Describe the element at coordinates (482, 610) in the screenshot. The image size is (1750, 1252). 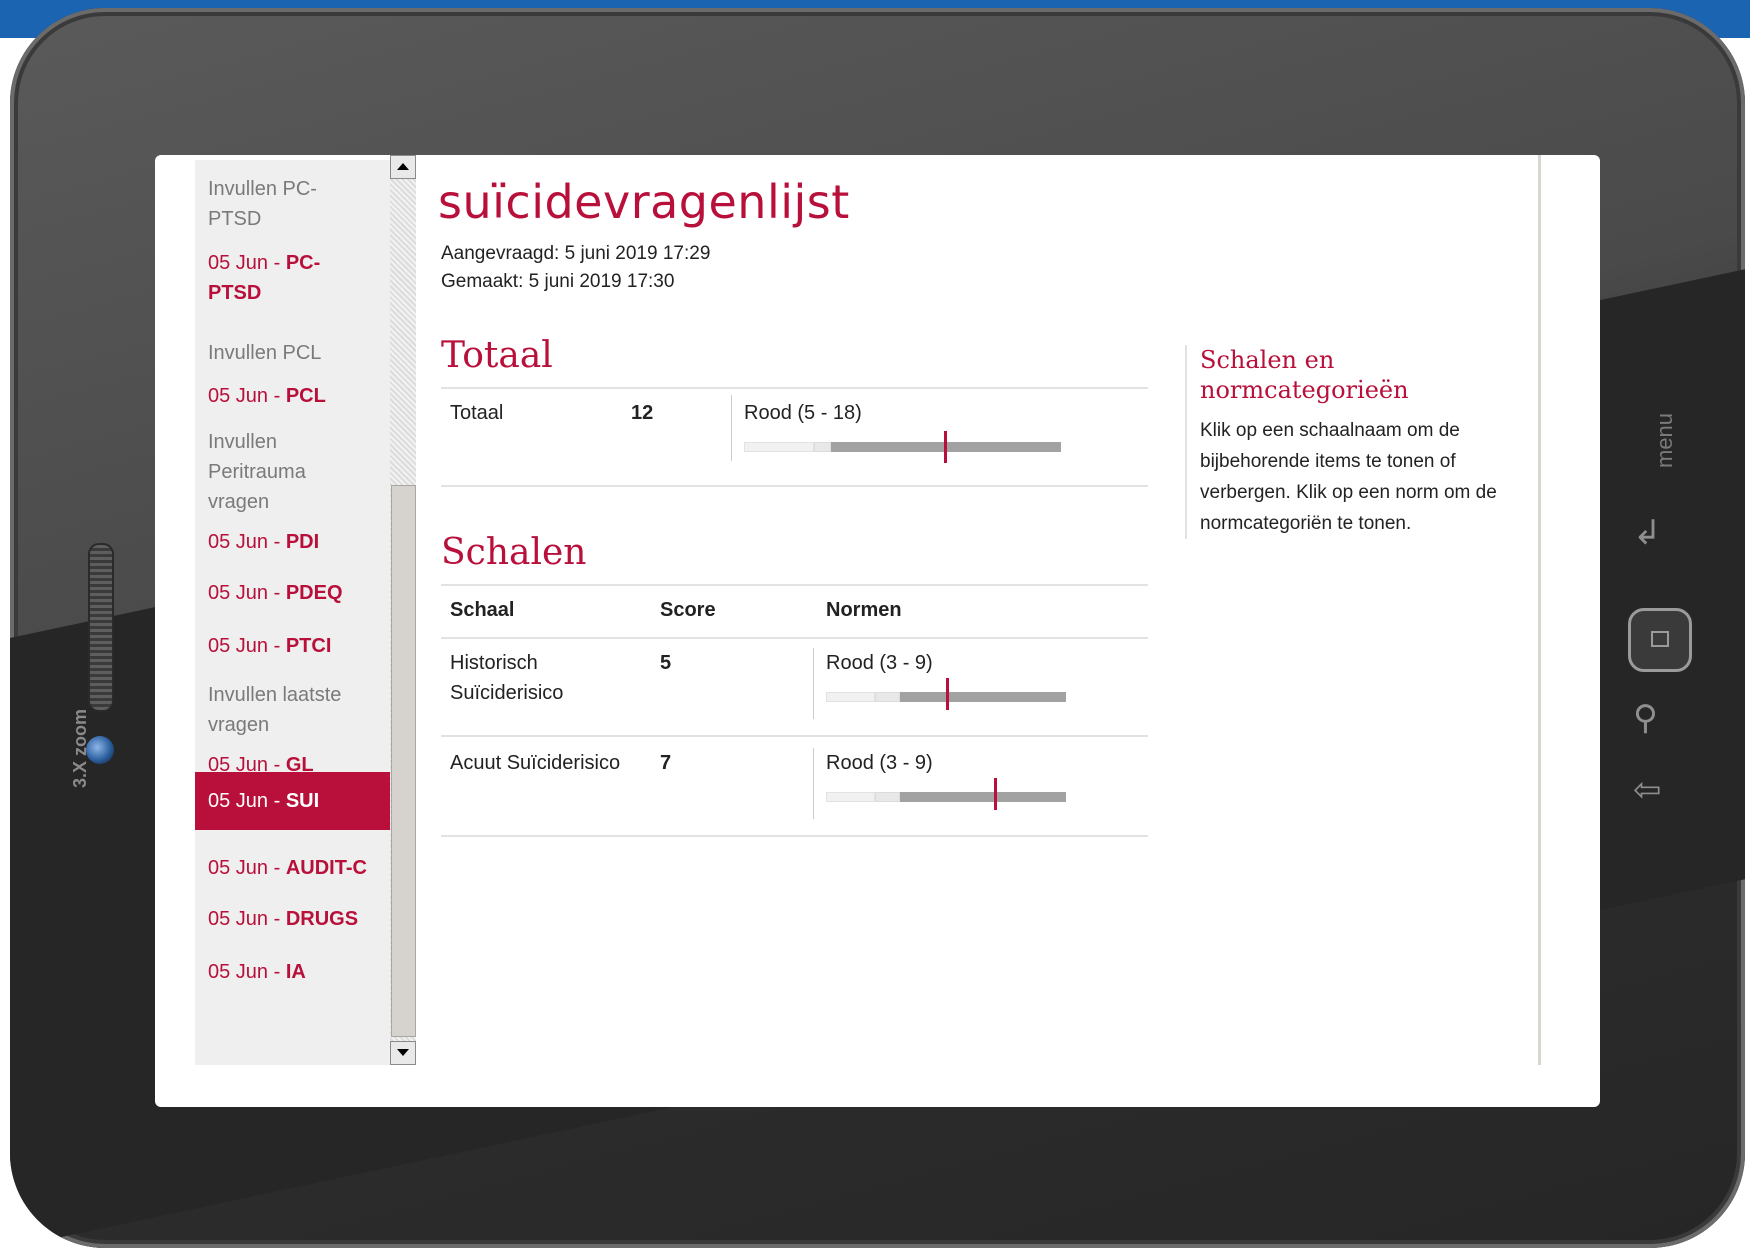
I see `column-header-scale: Schaal` at that location.